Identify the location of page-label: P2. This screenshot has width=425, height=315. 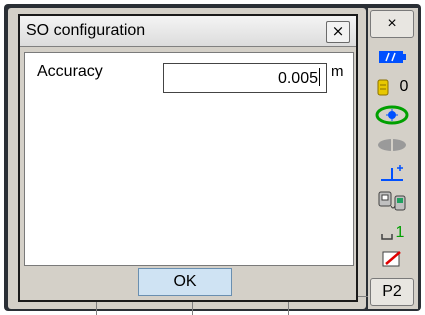
(392, 291).